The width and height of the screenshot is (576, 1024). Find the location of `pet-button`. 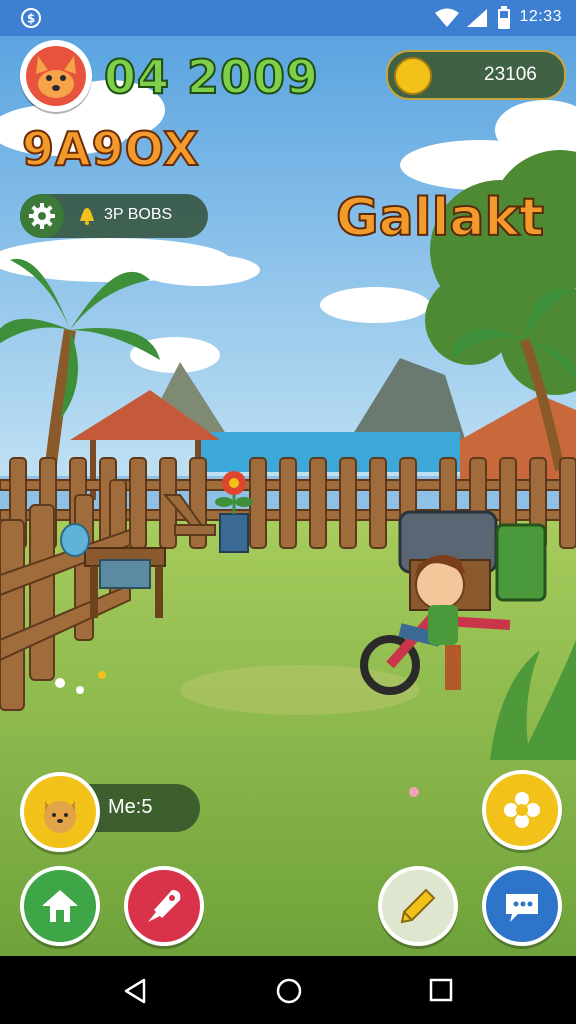

pet-button is located at coordinates (60, 812).